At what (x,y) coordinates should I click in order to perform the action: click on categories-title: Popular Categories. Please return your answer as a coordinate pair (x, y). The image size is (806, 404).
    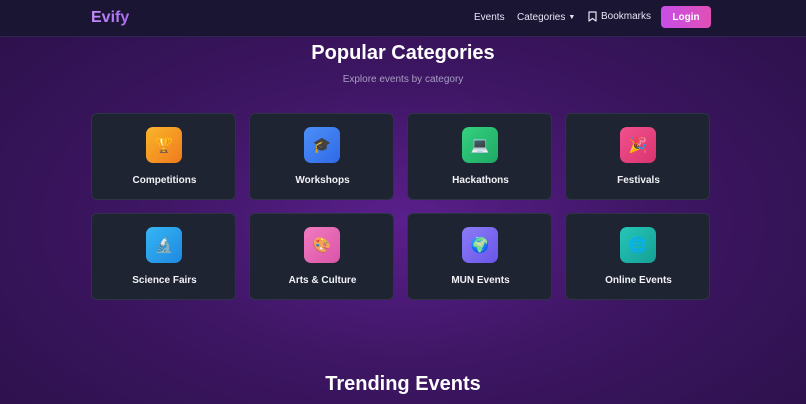
    Looking at the image, I should click on (403, 53).